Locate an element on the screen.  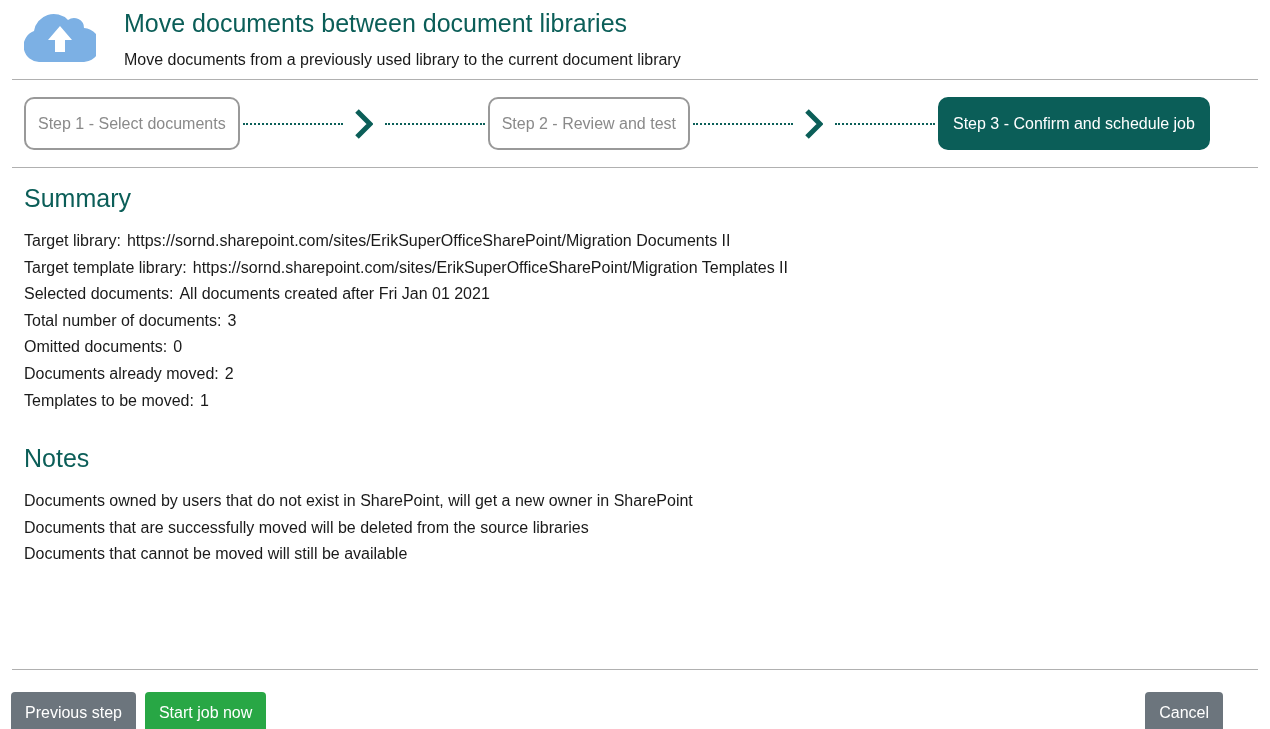
section-heading: Notes is located at coordinates (57, 459).